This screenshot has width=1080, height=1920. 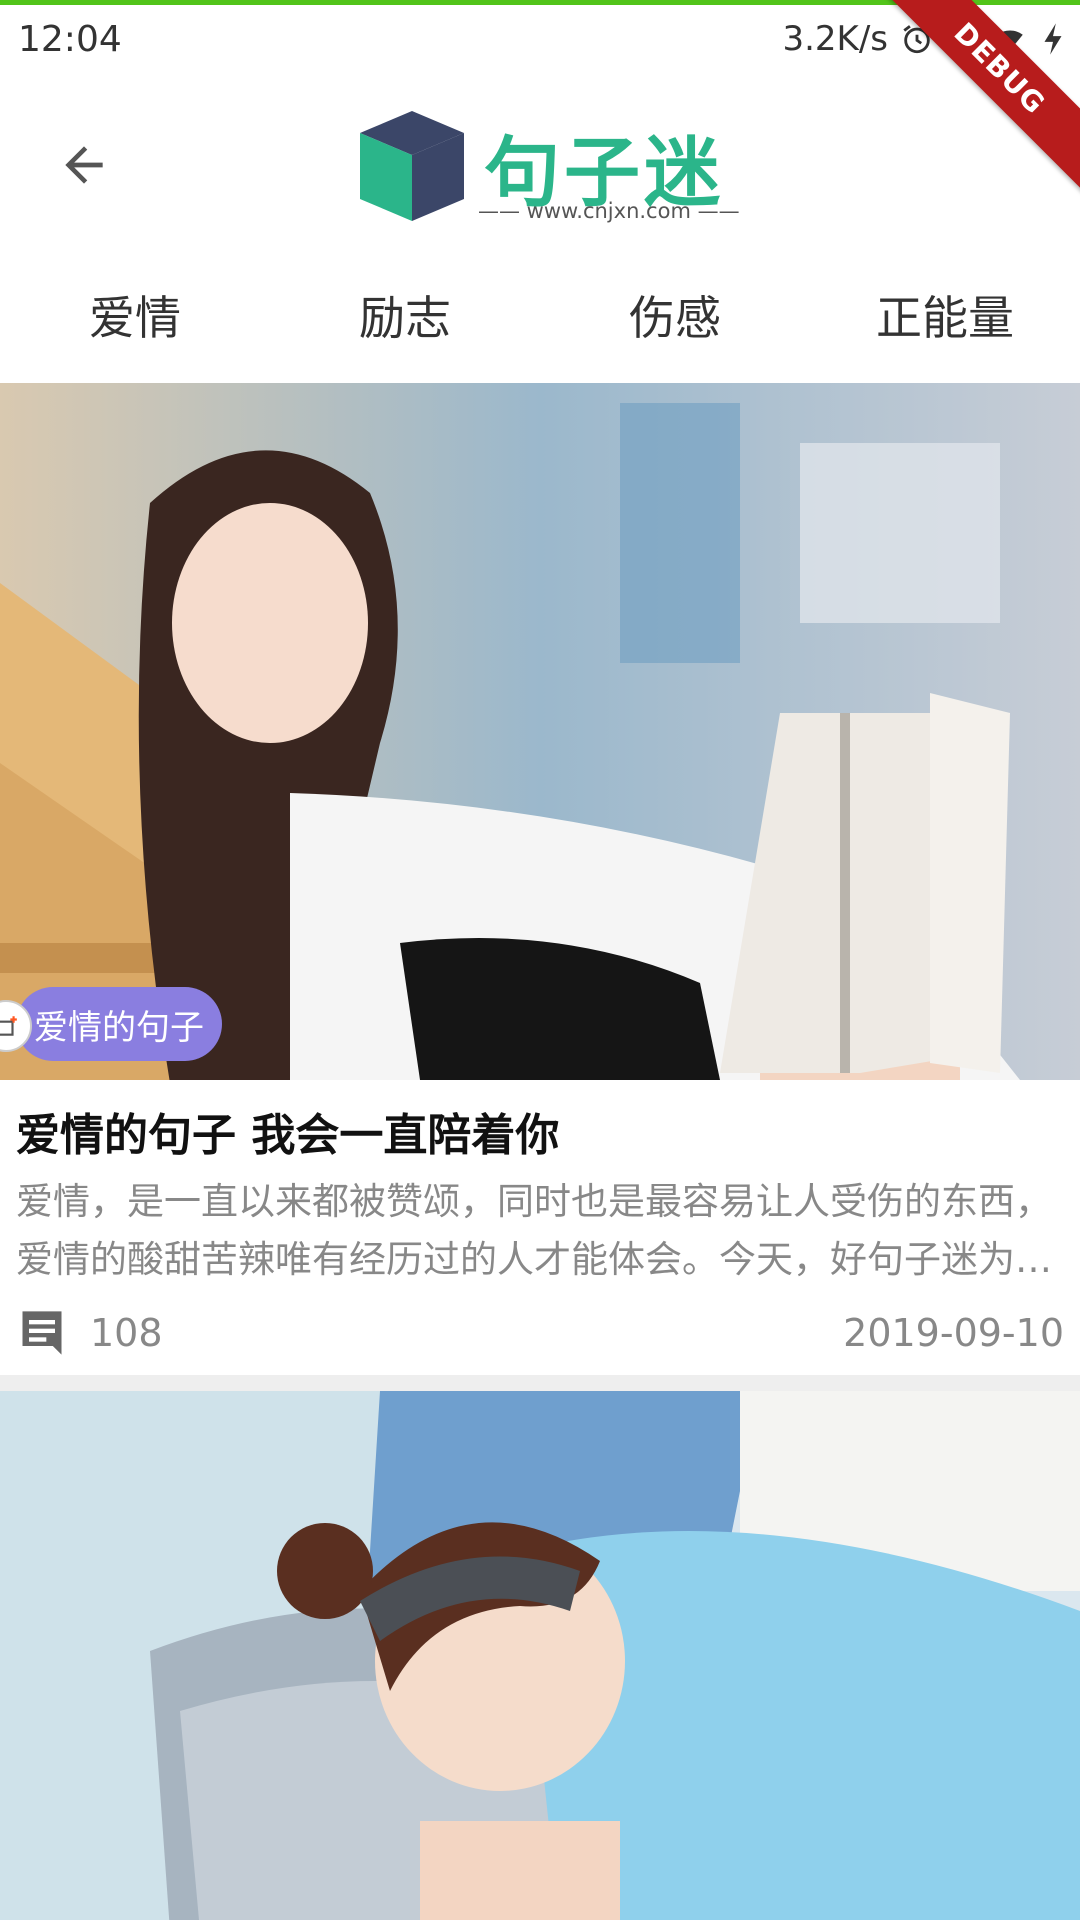 I want to click on camera-icon, so click(x=8, y=1026).